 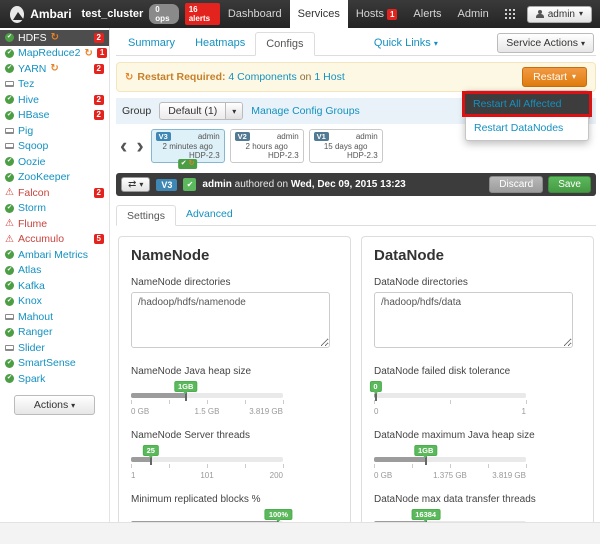 What do you see at coordinates (554, 77) in the screenshot?
I see `restart-button: Restart ▾` at bounding box center [554, 77].